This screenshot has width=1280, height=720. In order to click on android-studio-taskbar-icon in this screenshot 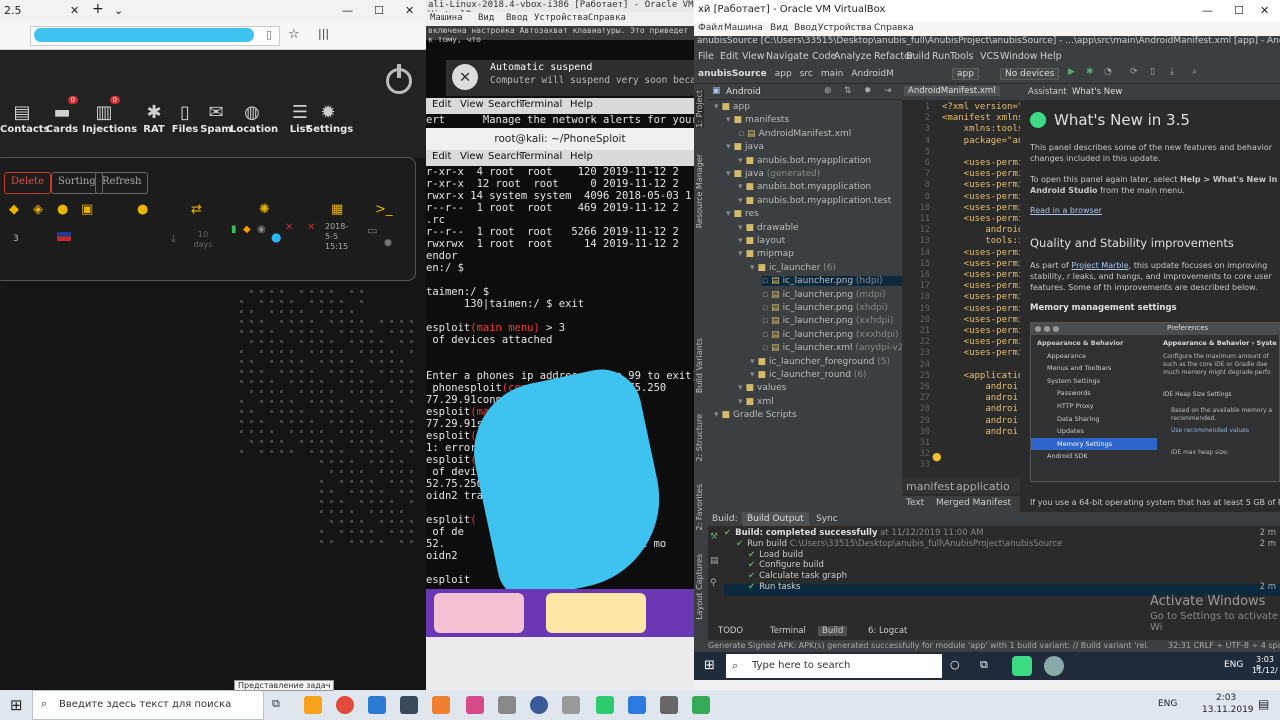, I will do `click(1022, 666)`.